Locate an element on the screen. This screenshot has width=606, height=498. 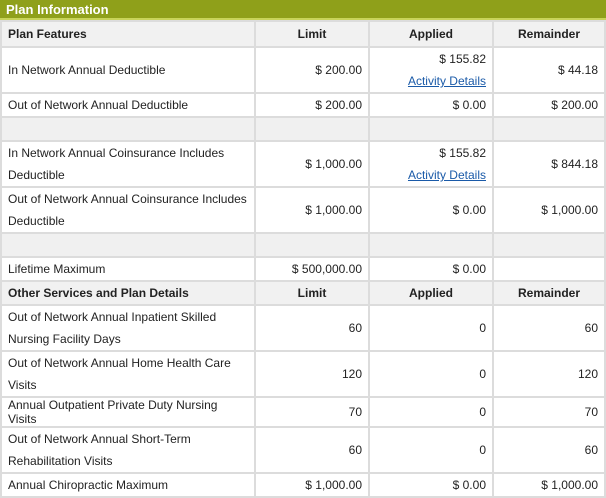
limit-value: 70 is located at coordinates (312, 412).